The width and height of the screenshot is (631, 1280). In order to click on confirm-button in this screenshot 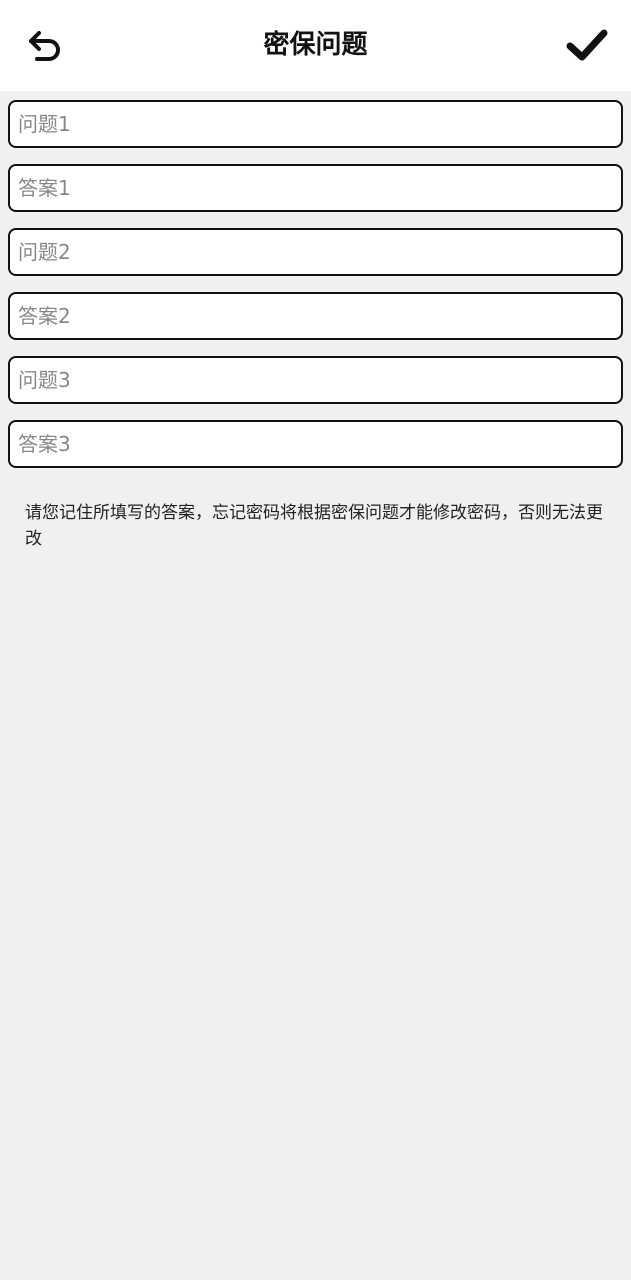, I will do `click(587, 47)`.